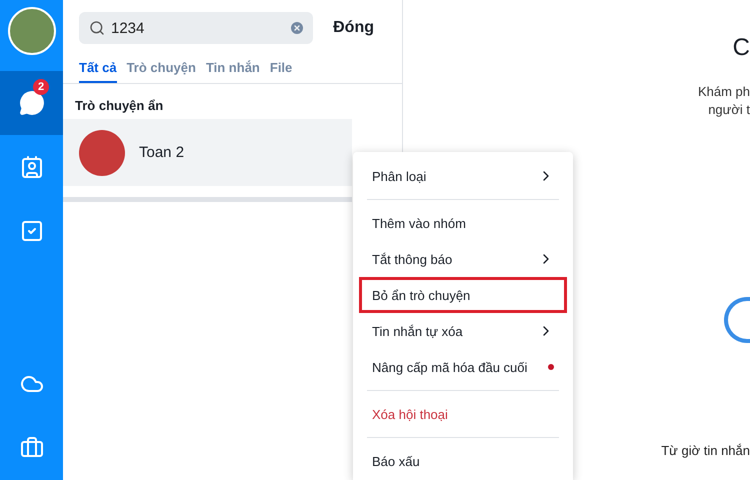  I want to click on unread-badge: 2, so click(41, 87).